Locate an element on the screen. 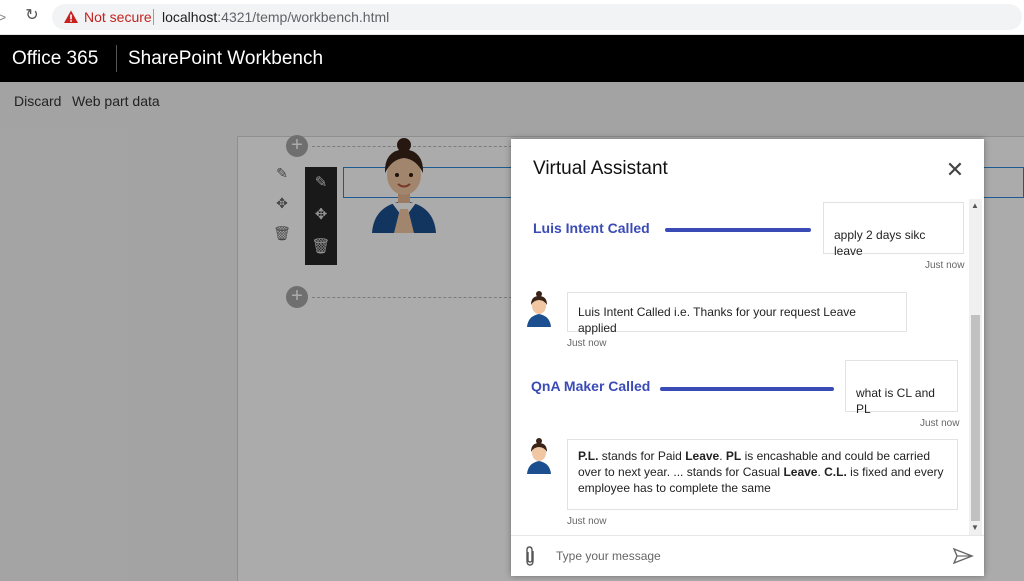  message-text-run: P.L. is located at coordinates (588, 456).